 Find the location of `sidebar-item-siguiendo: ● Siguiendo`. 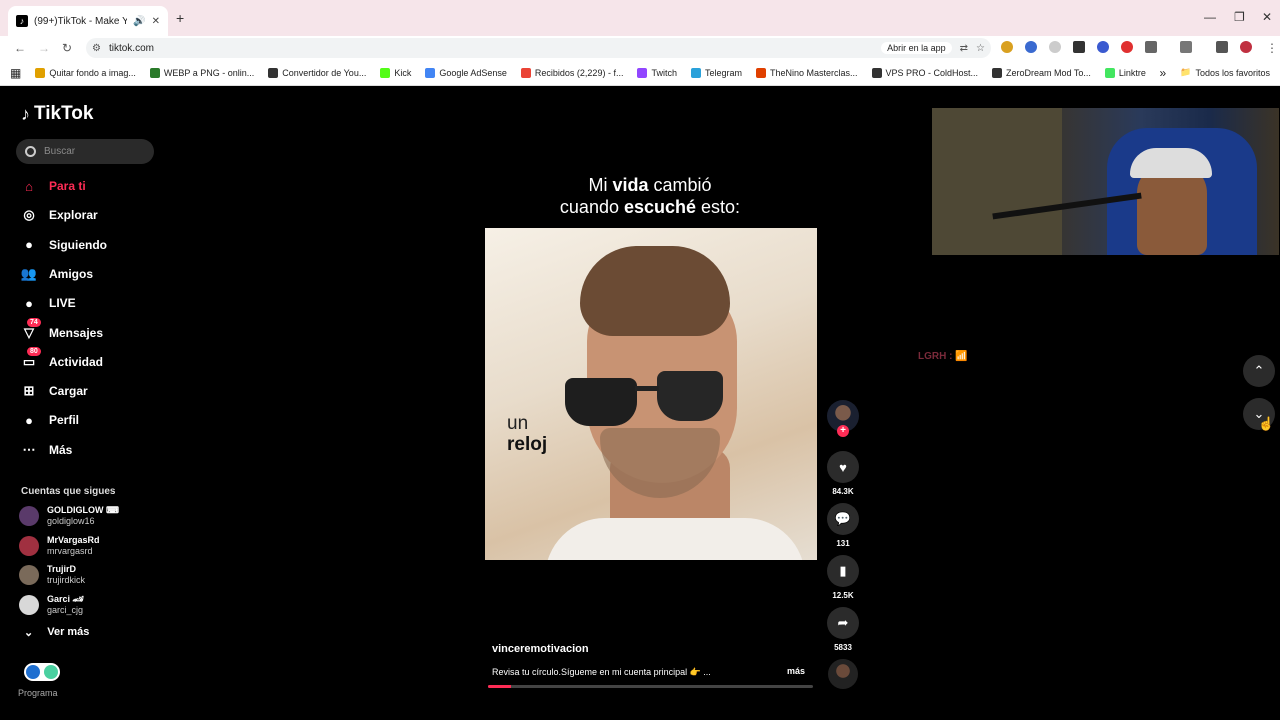

sidebar-item-siguiendo: ● Siguiendo is located at coordinates (85, 245).